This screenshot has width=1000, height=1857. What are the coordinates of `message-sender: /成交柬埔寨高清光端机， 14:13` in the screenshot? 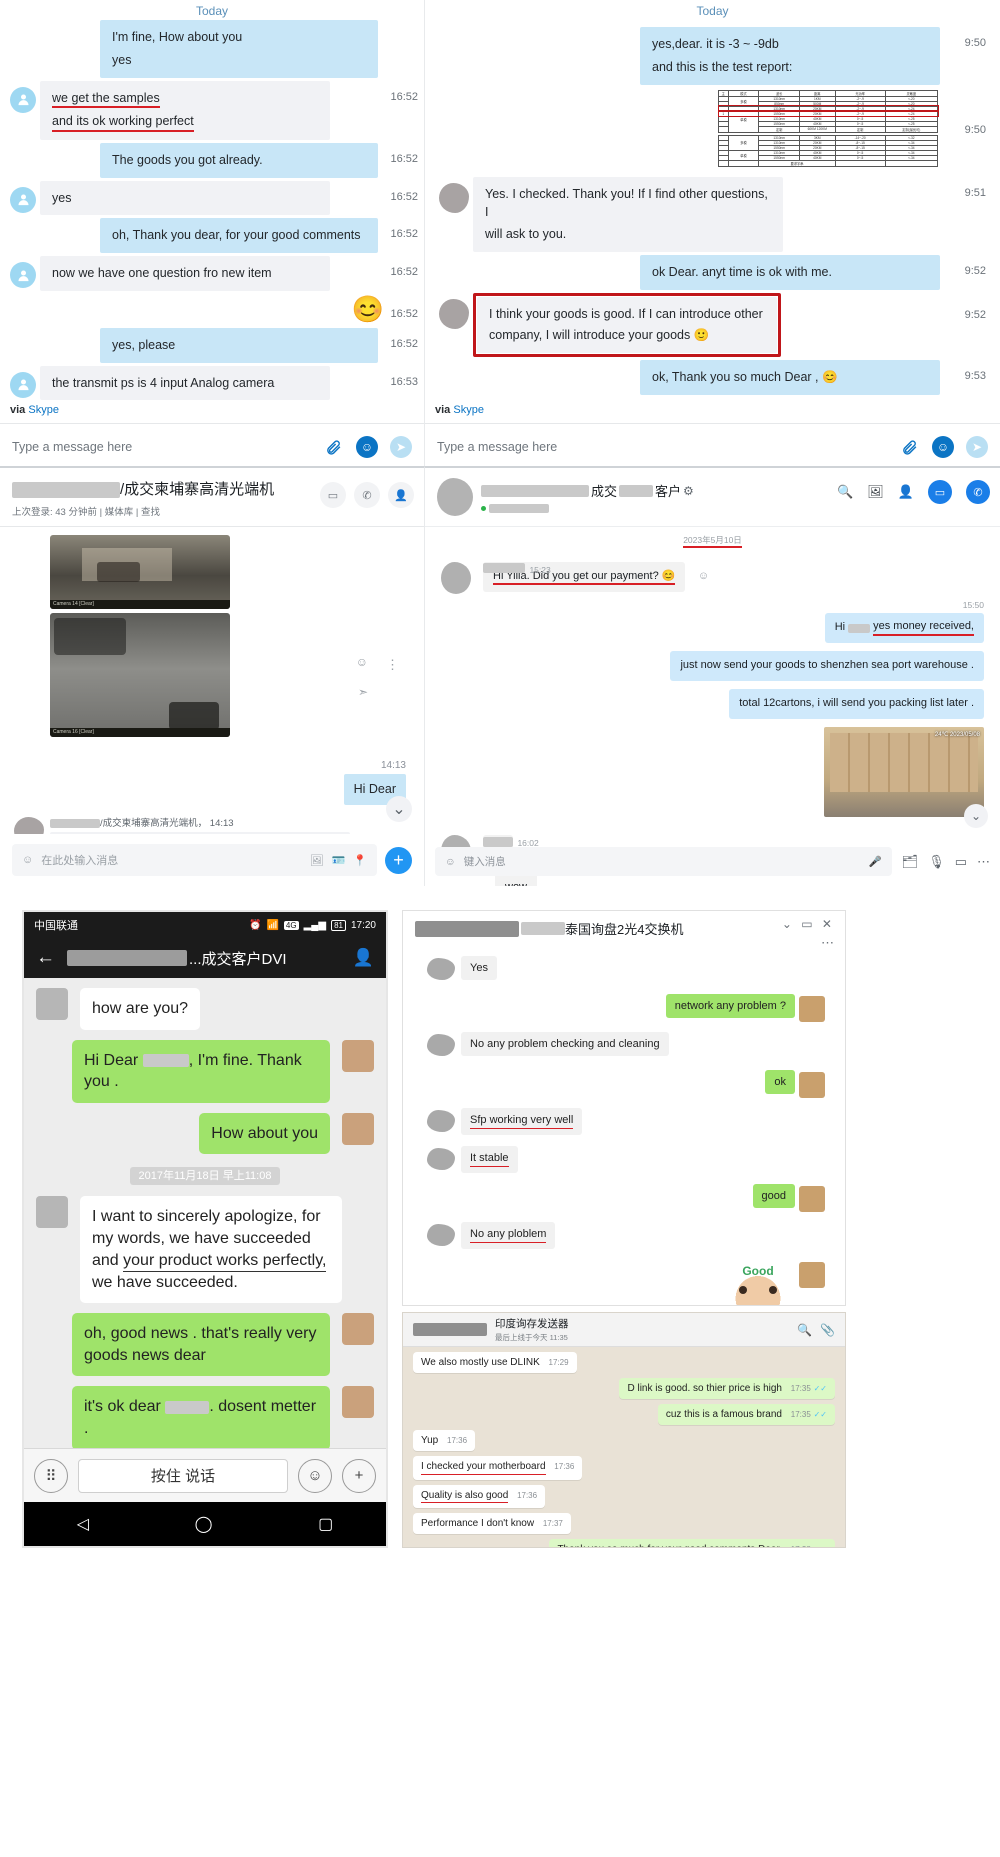 It's located at (237, 822).